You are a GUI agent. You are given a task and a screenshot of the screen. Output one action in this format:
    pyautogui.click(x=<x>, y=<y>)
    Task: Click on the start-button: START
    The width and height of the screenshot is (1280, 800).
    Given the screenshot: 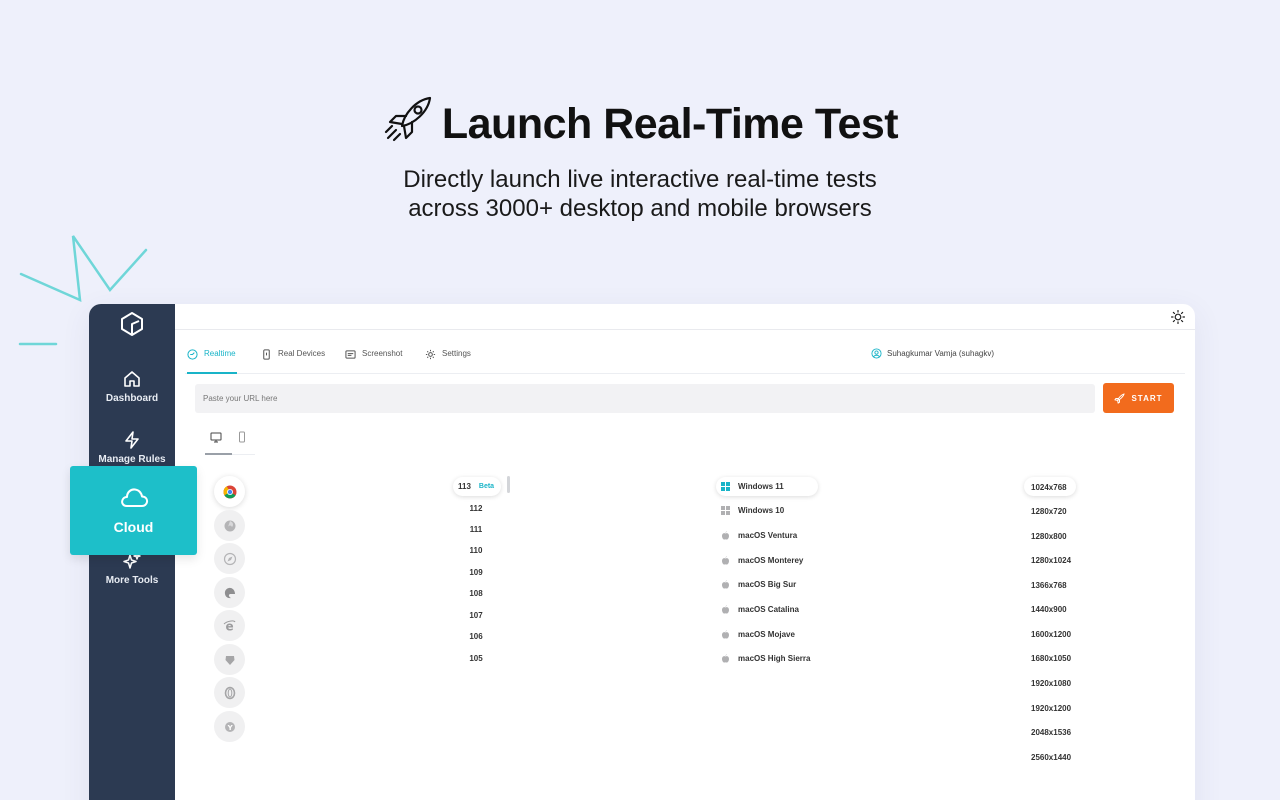 What is the action you would take?
    pyautogui.click(x=1138, y=398)
    